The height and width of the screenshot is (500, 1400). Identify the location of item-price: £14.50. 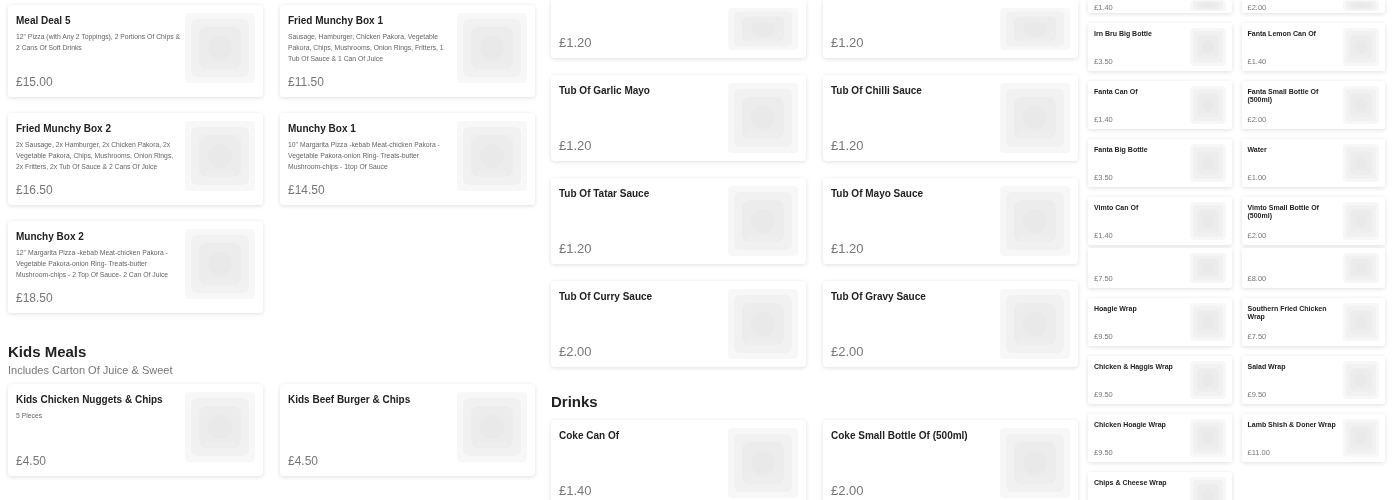
(307, 190).